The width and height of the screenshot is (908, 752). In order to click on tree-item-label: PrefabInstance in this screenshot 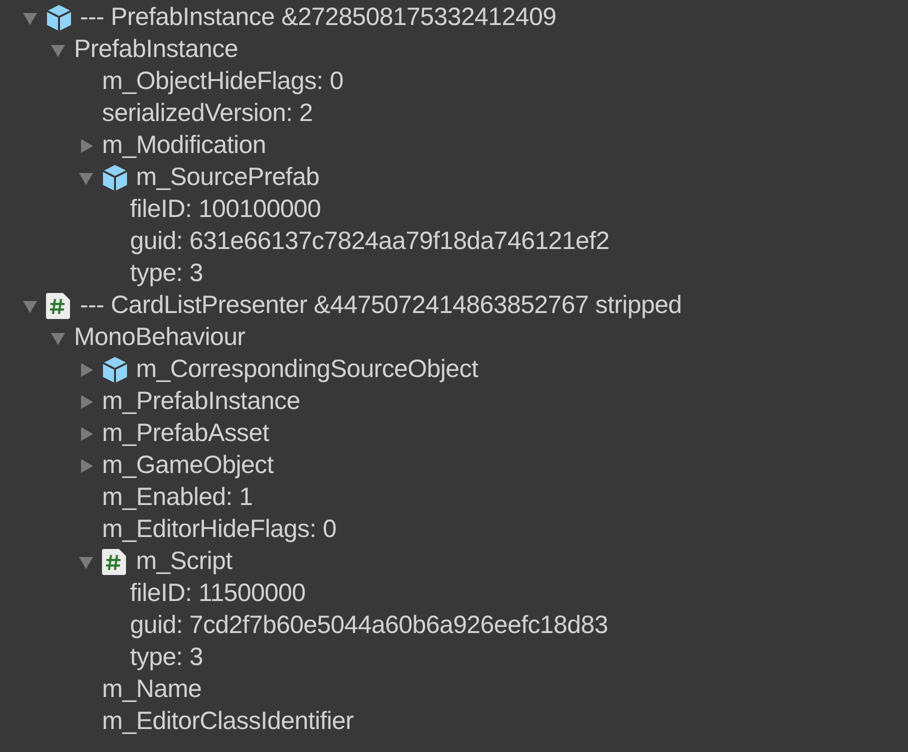, I will do `click(156, 50)`.